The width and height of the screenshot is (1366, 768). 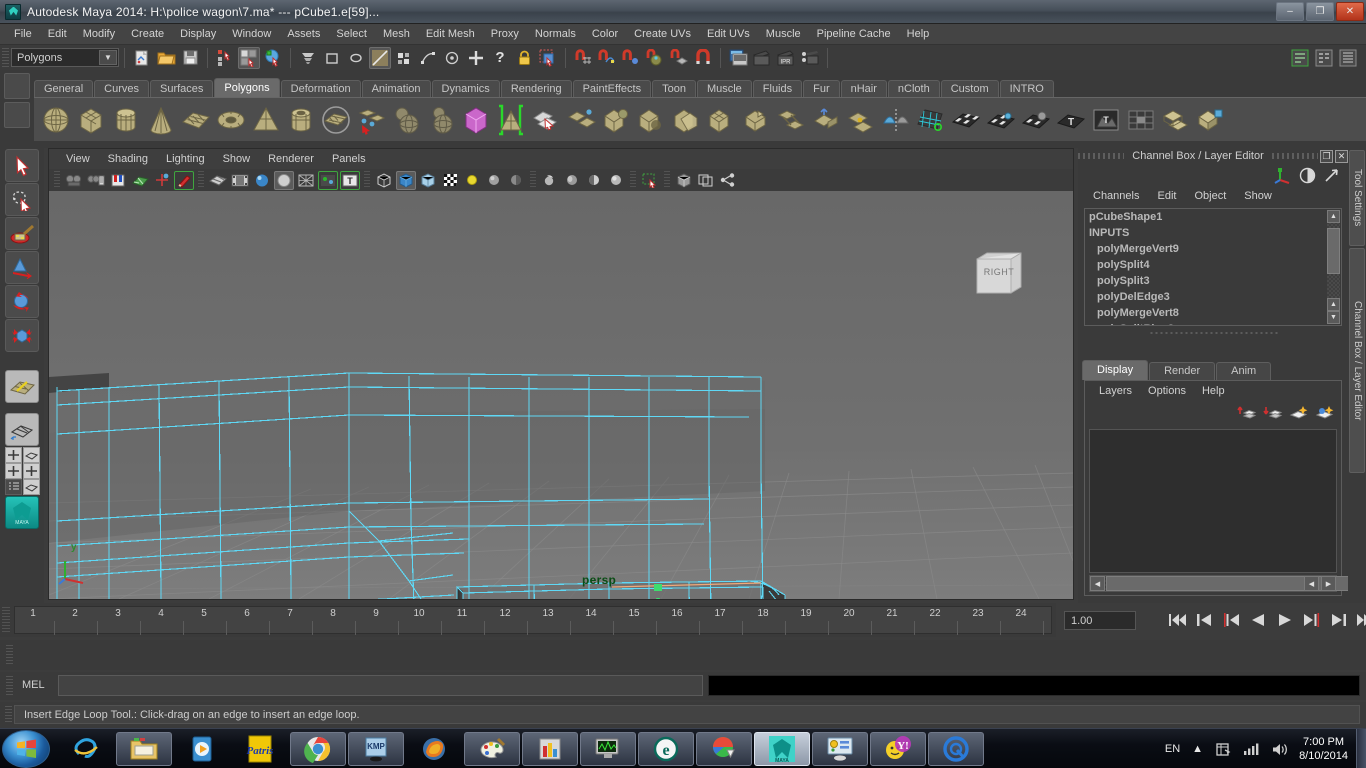 I want to click on shaded-display-icon, so click(x=406, y=180).